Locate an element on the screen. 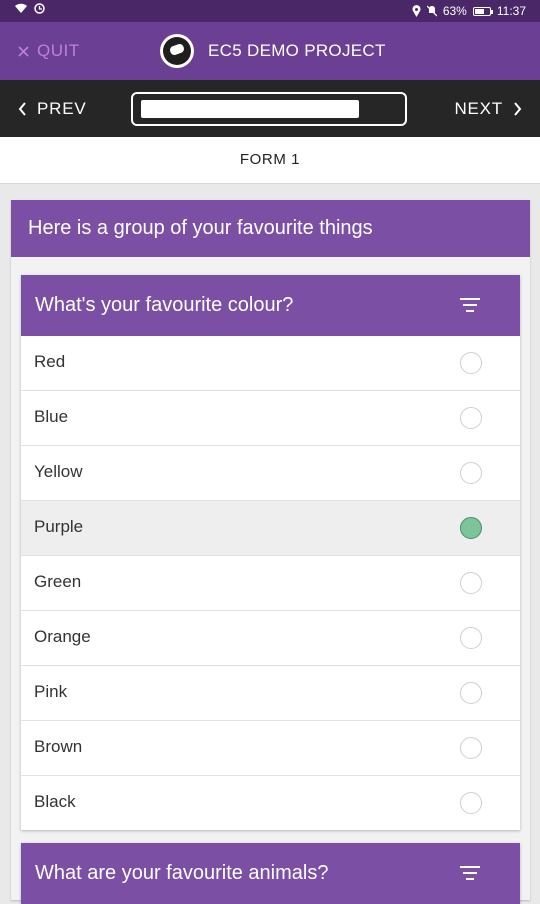 The width and height of the screenshot is (540, 904). question-header: What are your favourite animals? is located at coordinates (270, 873).